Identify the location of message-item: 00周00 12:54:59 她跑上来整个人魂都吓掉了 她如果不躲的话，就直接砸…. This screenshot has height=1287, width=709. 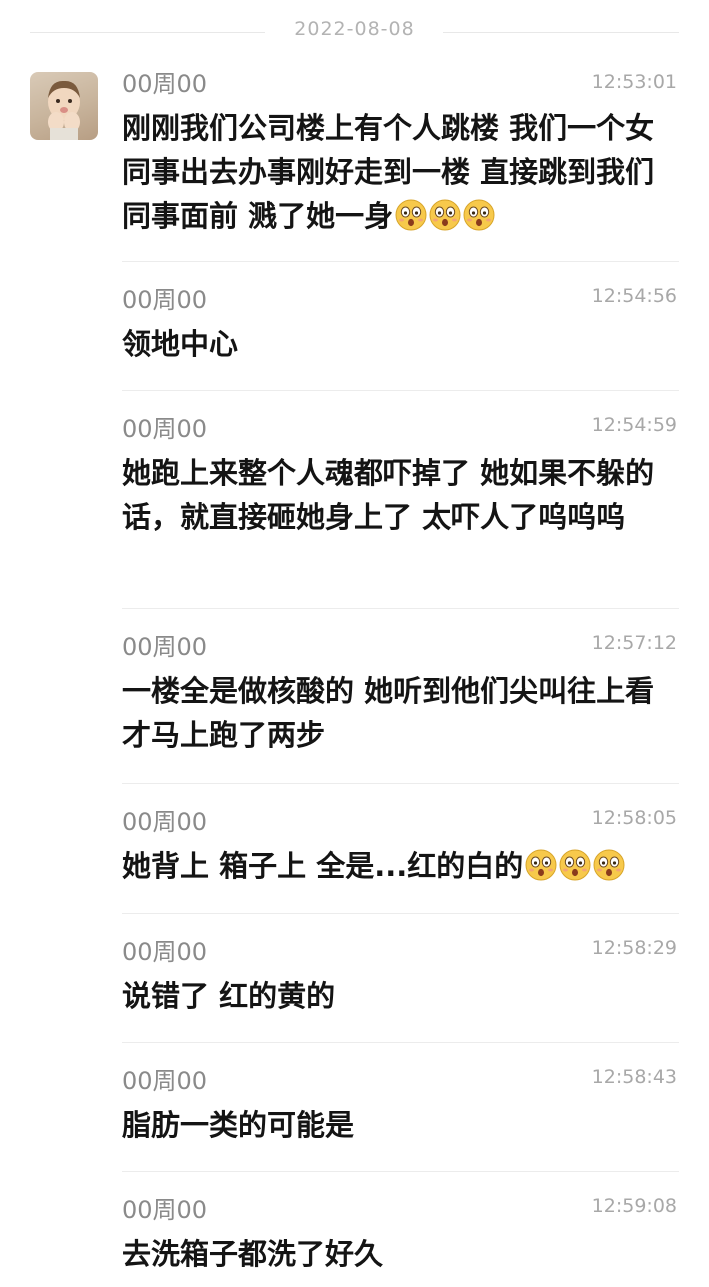
(400, 500).